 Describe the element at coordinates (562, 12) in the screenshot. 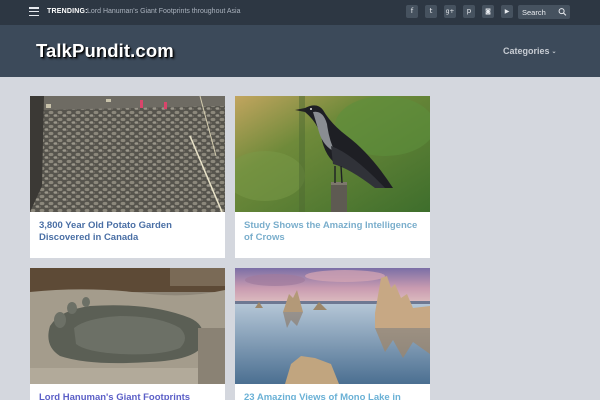

I see `search-icon` at that location.